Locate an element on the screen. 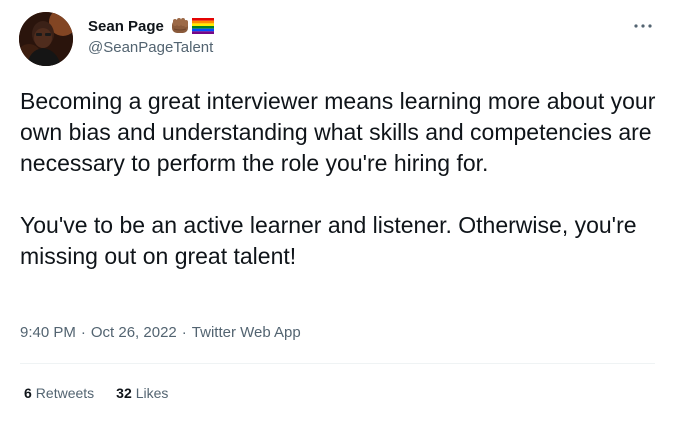 This screenshot has width=675, height=421. divider is located at coordinates (337, 363).